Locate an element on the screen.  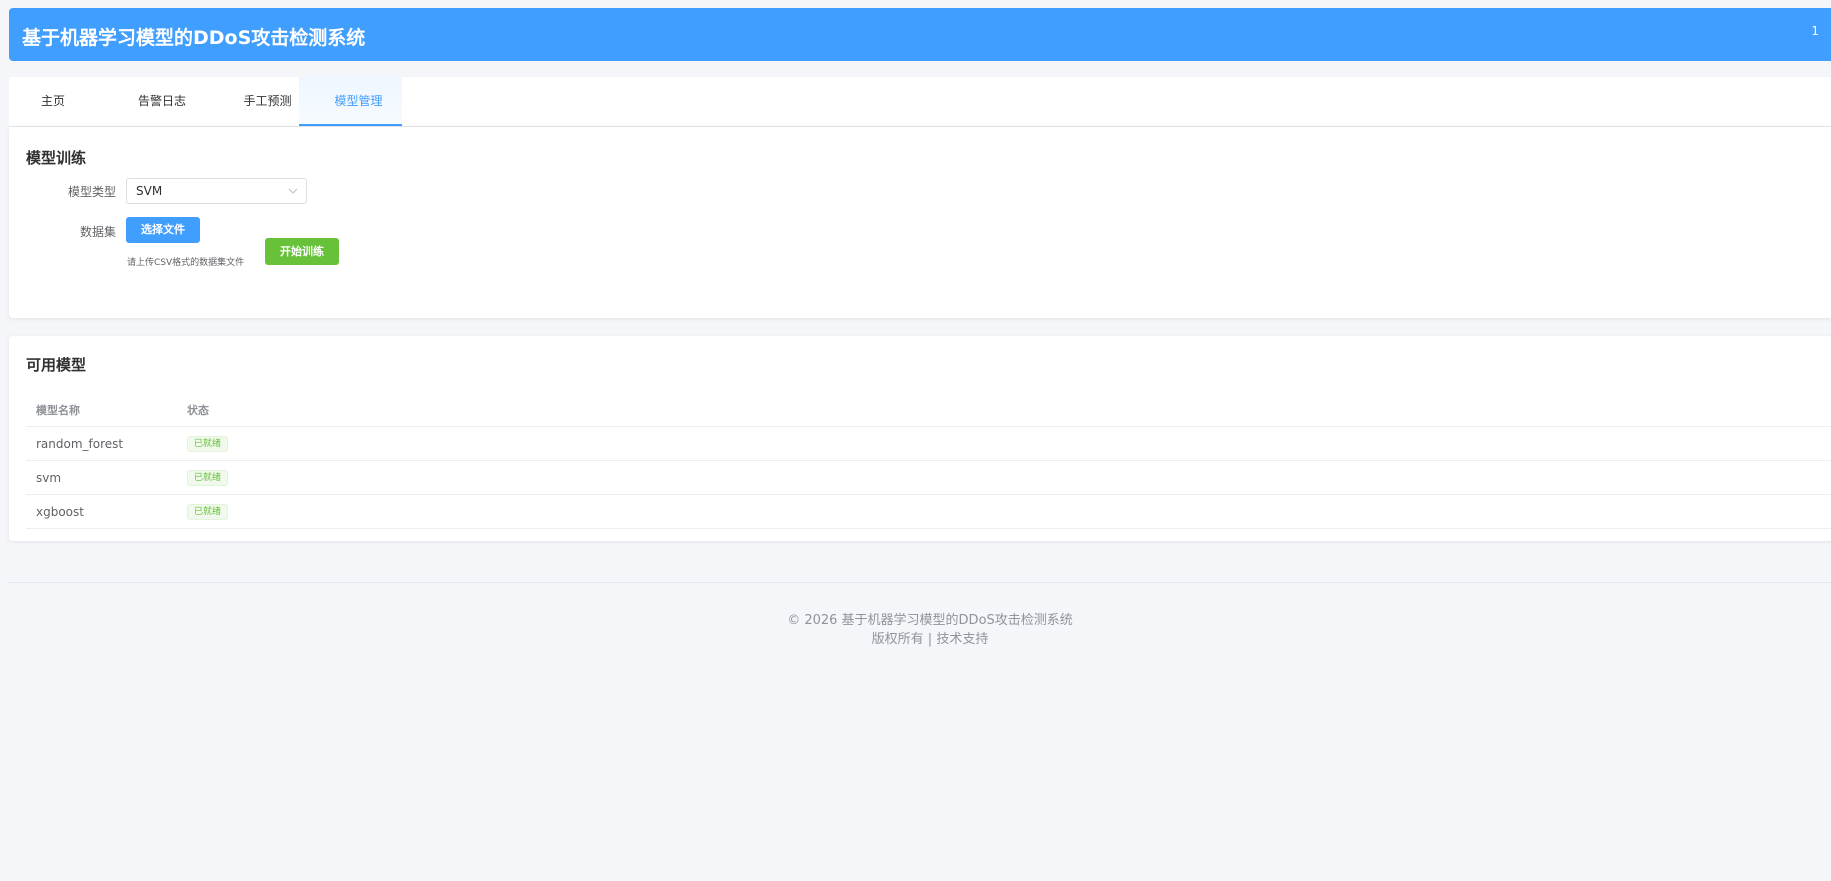
table-row: random_forest 已就绪 is located at coordinates (928, 444).